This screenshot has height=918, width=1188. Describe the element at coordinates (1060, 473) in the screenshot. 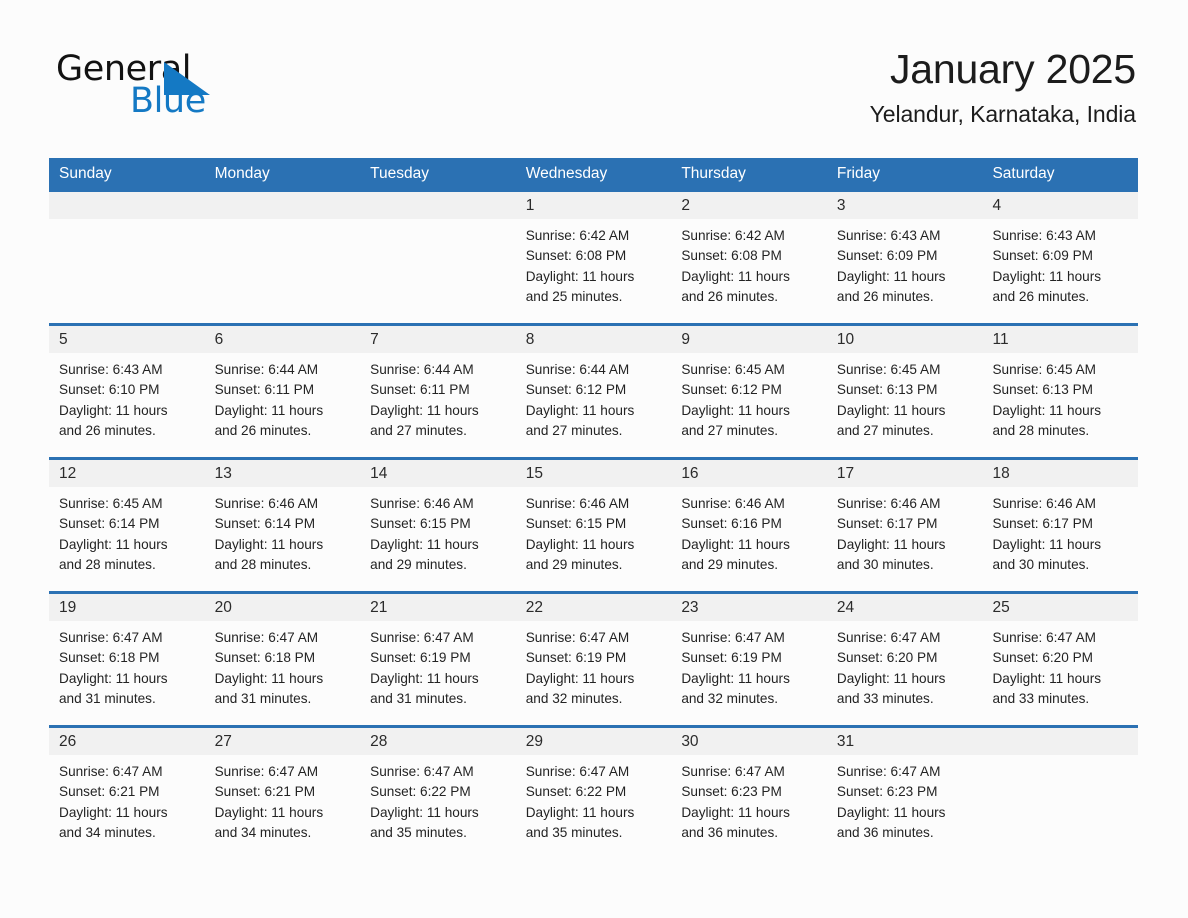

I see `day-number: 18` at that location.